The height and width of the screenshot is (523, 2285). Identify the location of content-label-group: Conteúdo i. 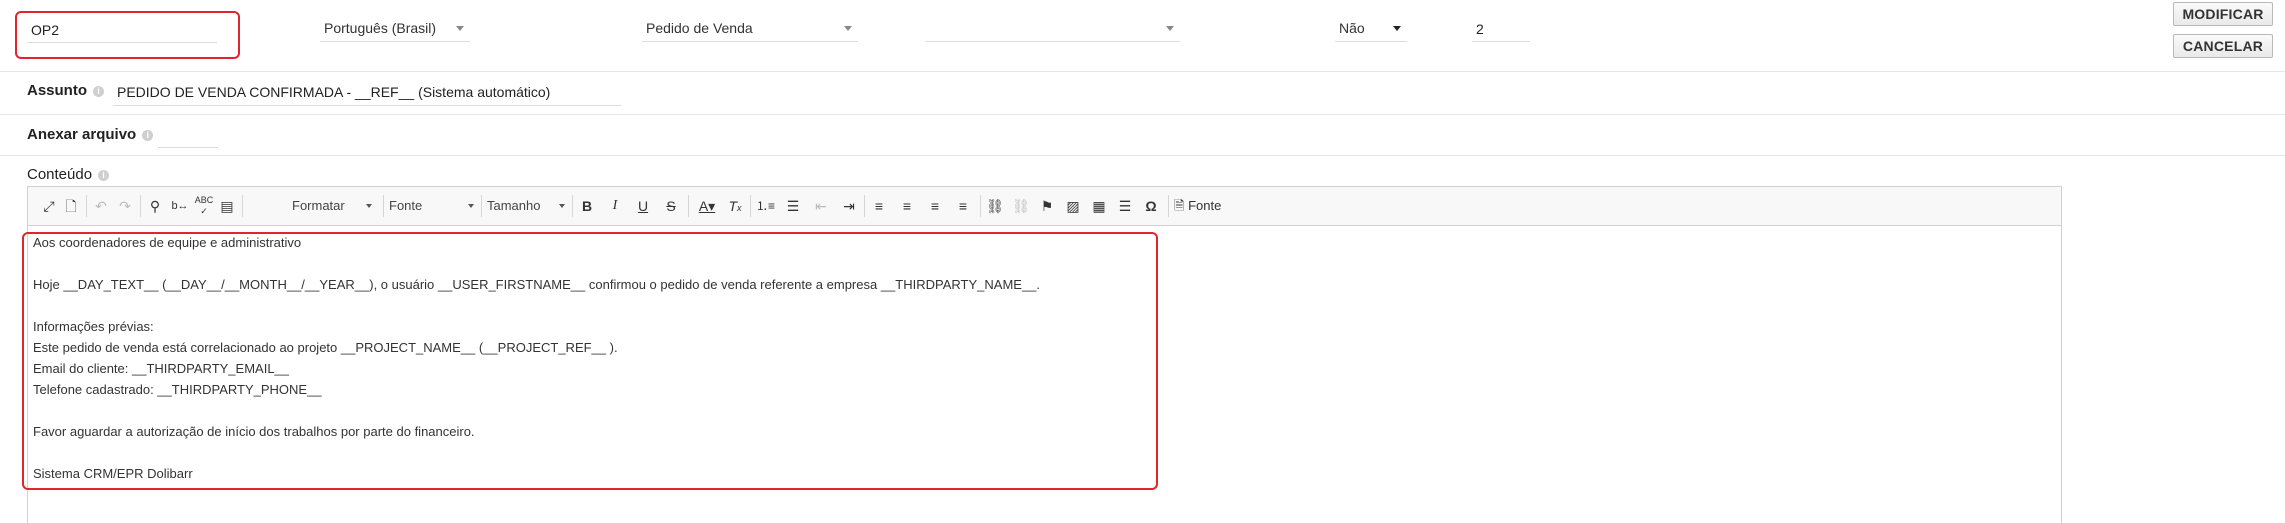
(68, 174).